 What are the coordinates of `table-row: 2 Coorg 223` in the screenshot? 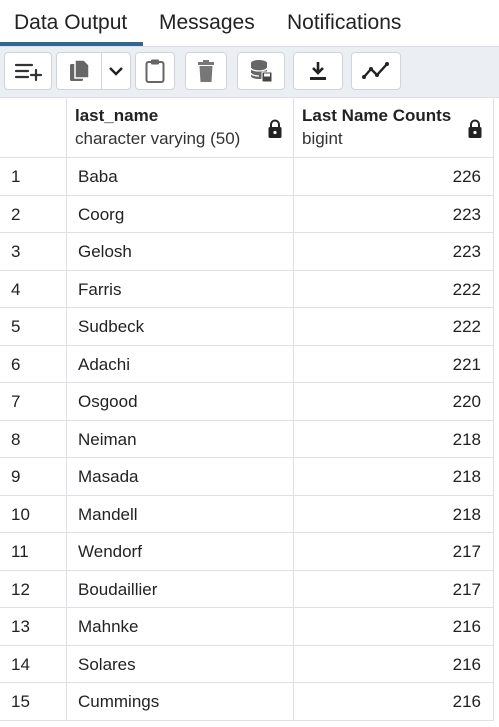 It's located at (249, 214).